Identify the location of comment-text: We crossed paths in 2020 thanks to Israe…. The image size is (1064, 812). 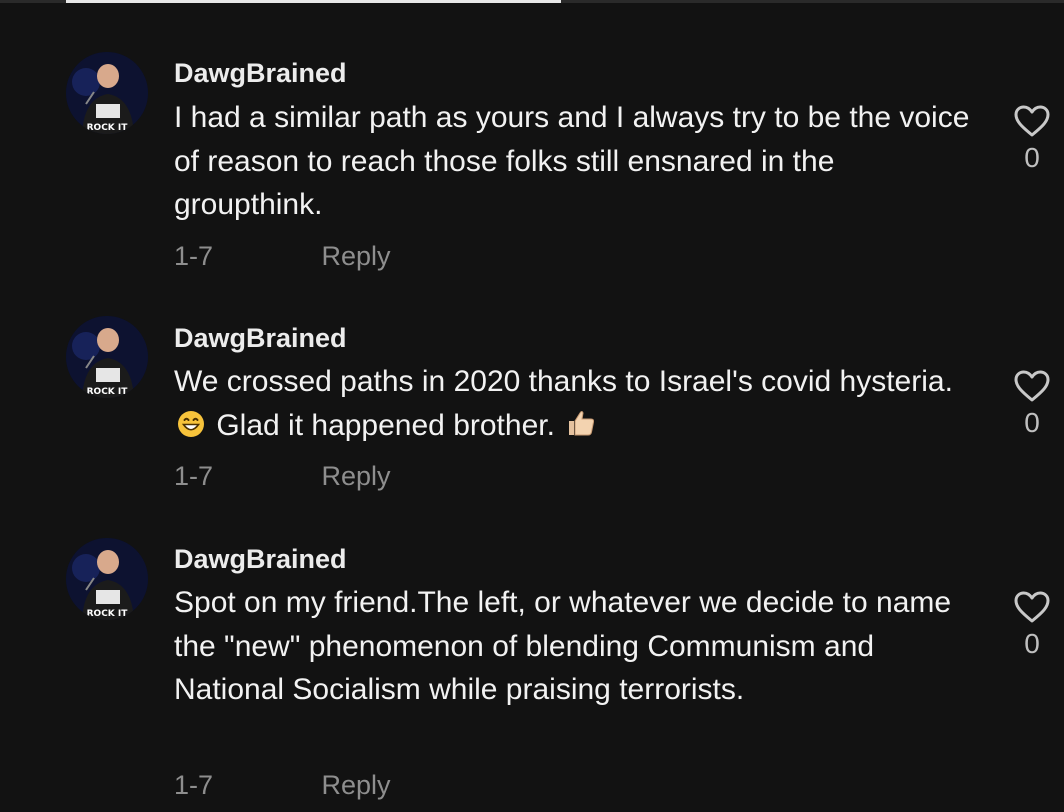
(579, 405).